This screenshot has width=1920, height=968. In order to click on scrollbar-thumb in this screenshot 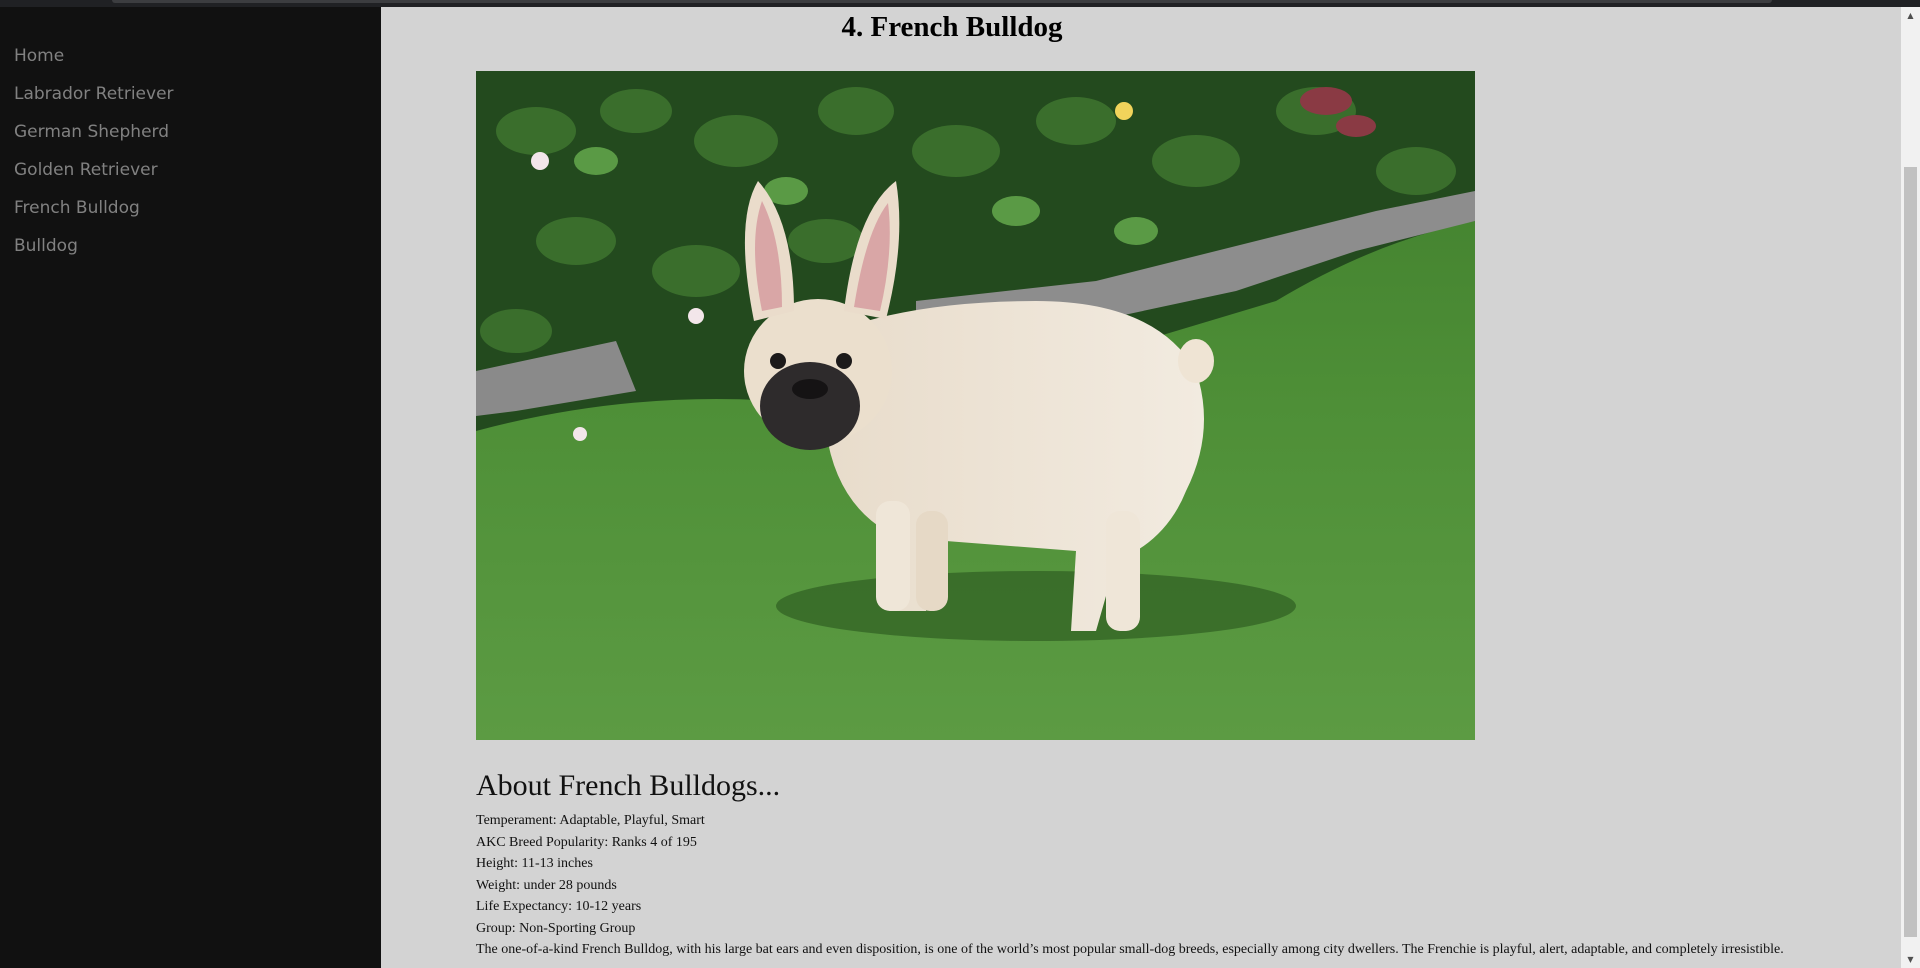, I will do `click(1910, 552)`.